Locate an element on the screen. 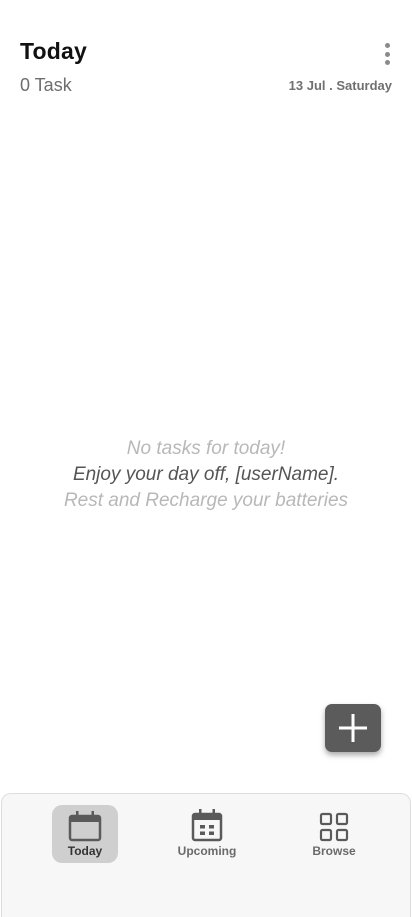  calendar-grid-icon is located at coordinates (207, 825).